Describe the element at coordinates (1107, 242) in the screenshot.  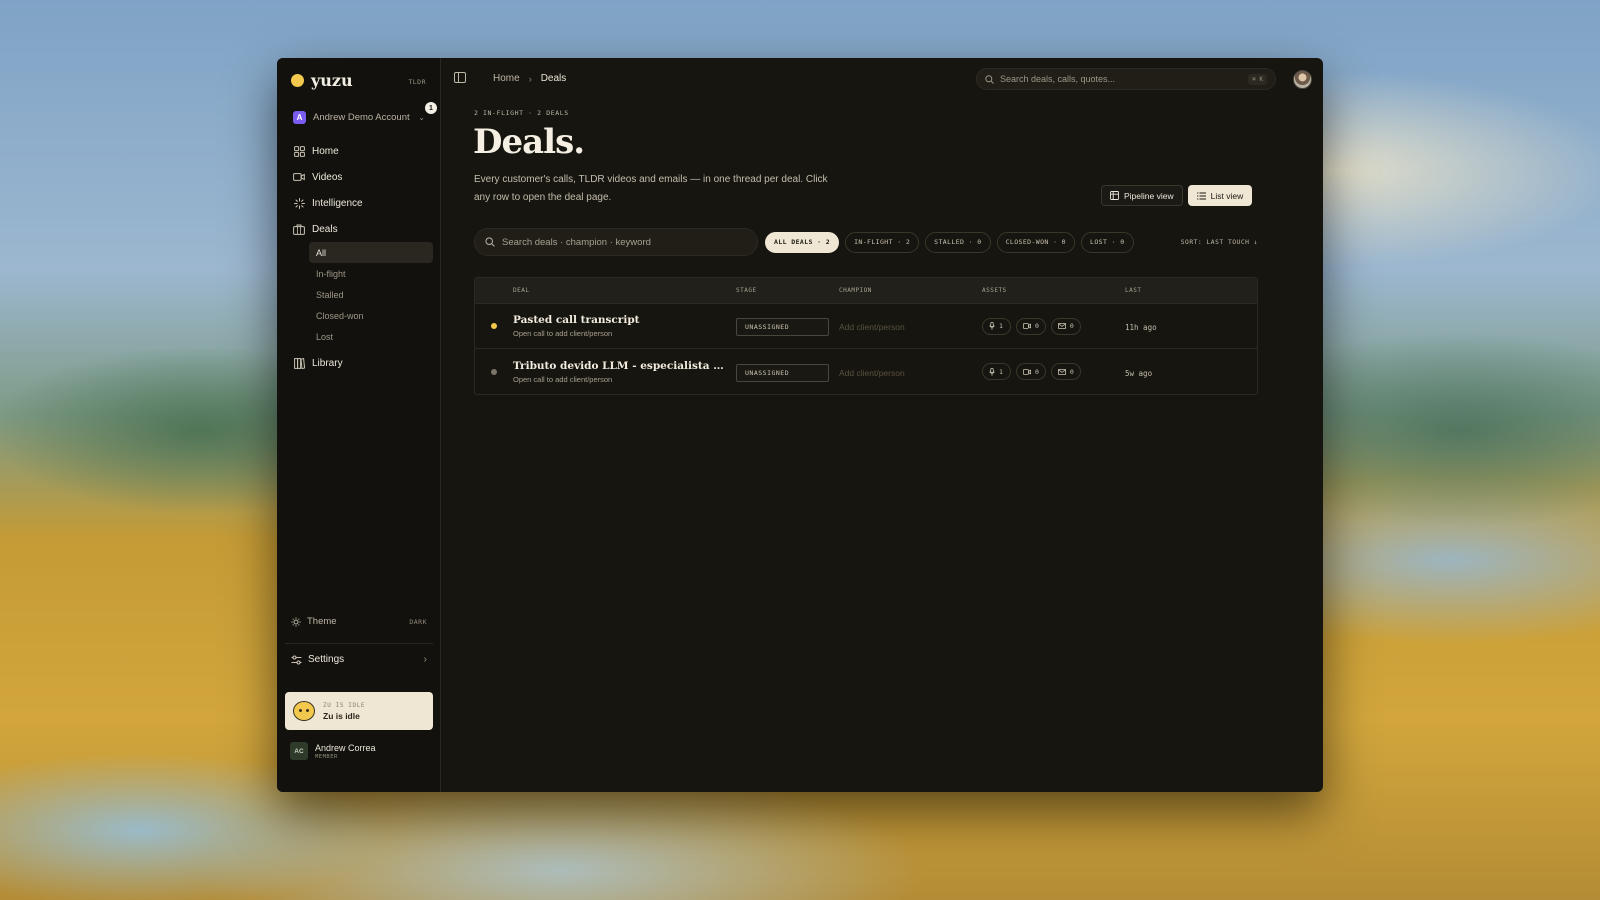
I see `filter-chip-lost: LOST · 0` at that location.